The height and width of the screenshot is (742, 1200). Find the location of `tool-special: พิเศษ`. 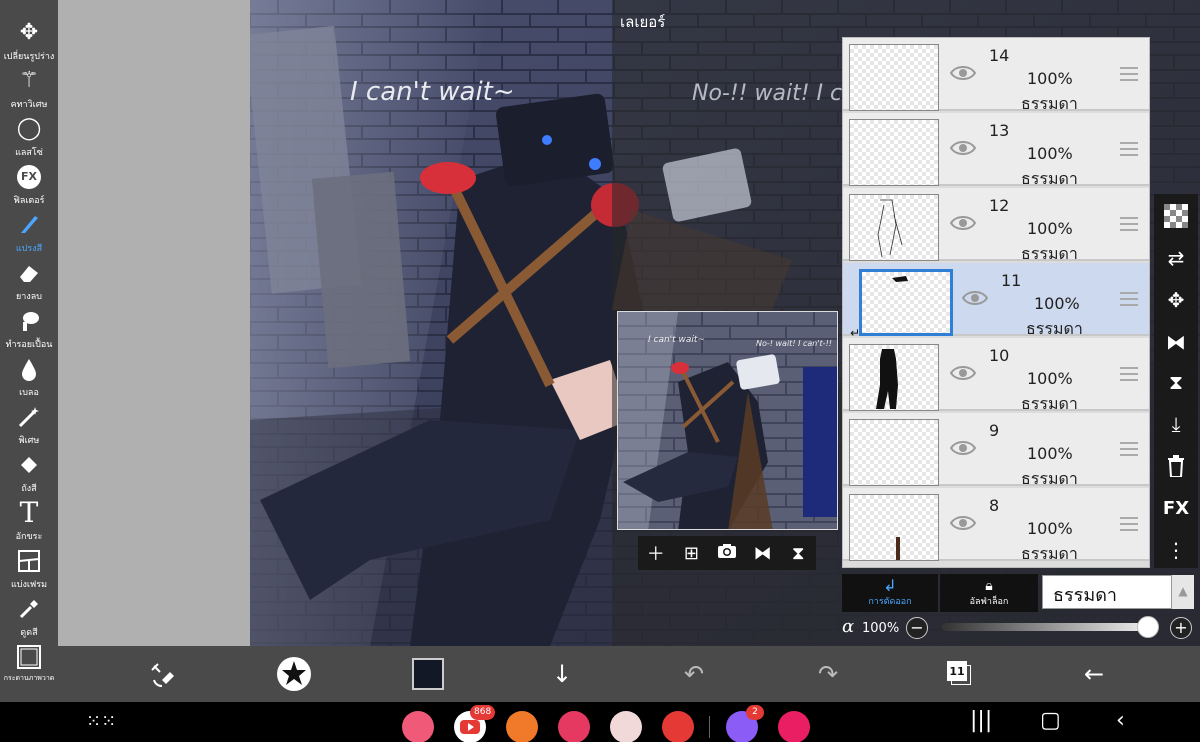

tool-special: พิเศษ is located at coordinates (29, 426).